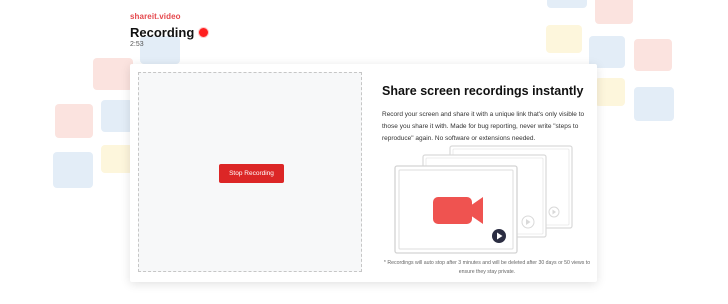  Describe the element at coordinates (169, 16) in the screenshot. I see `brand-logo-text: shareit.video` at that location.